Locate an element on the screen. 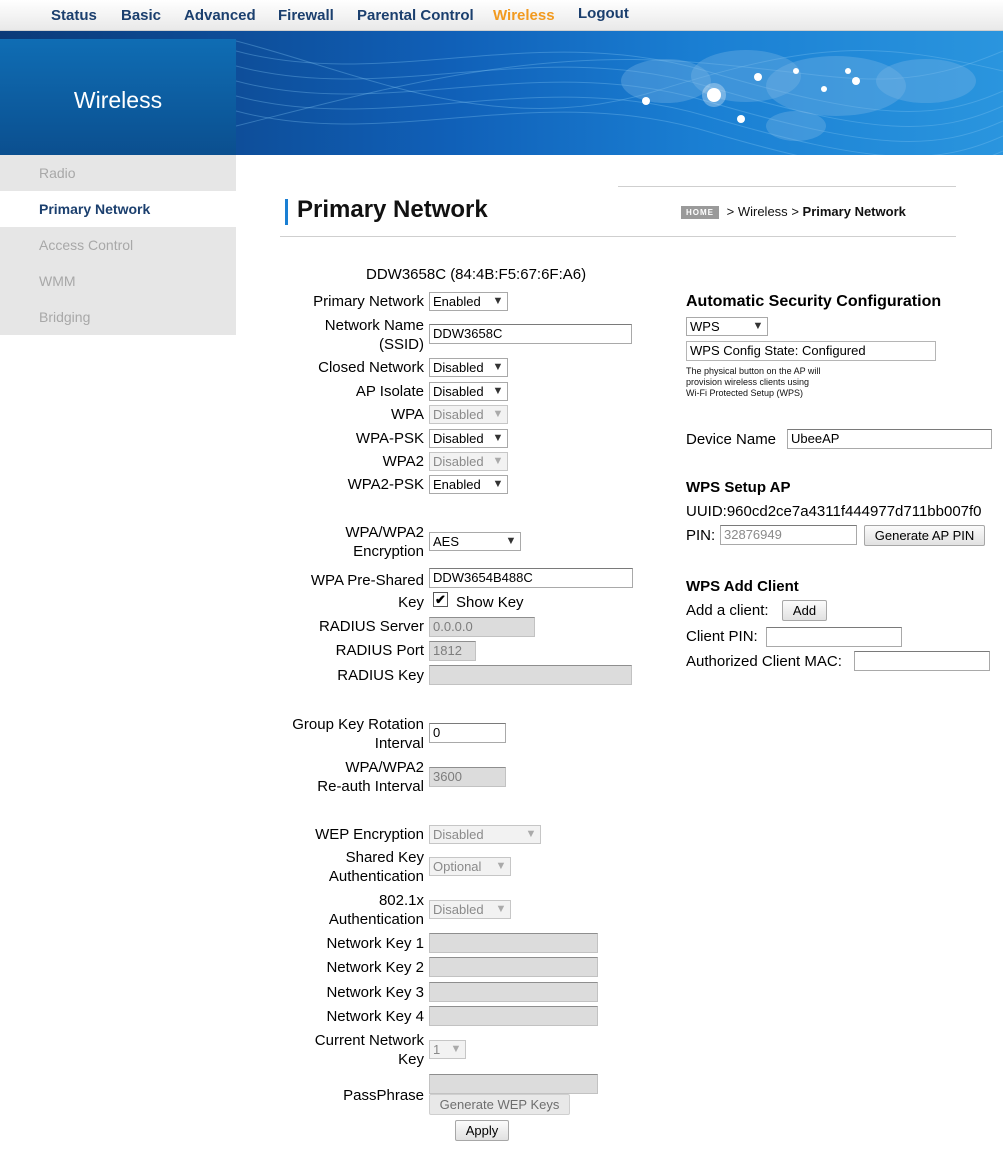 The width and height of the screenshot is (1003, 1162). ssid-label-line1: Network Name is located at coordinates (374, 325).